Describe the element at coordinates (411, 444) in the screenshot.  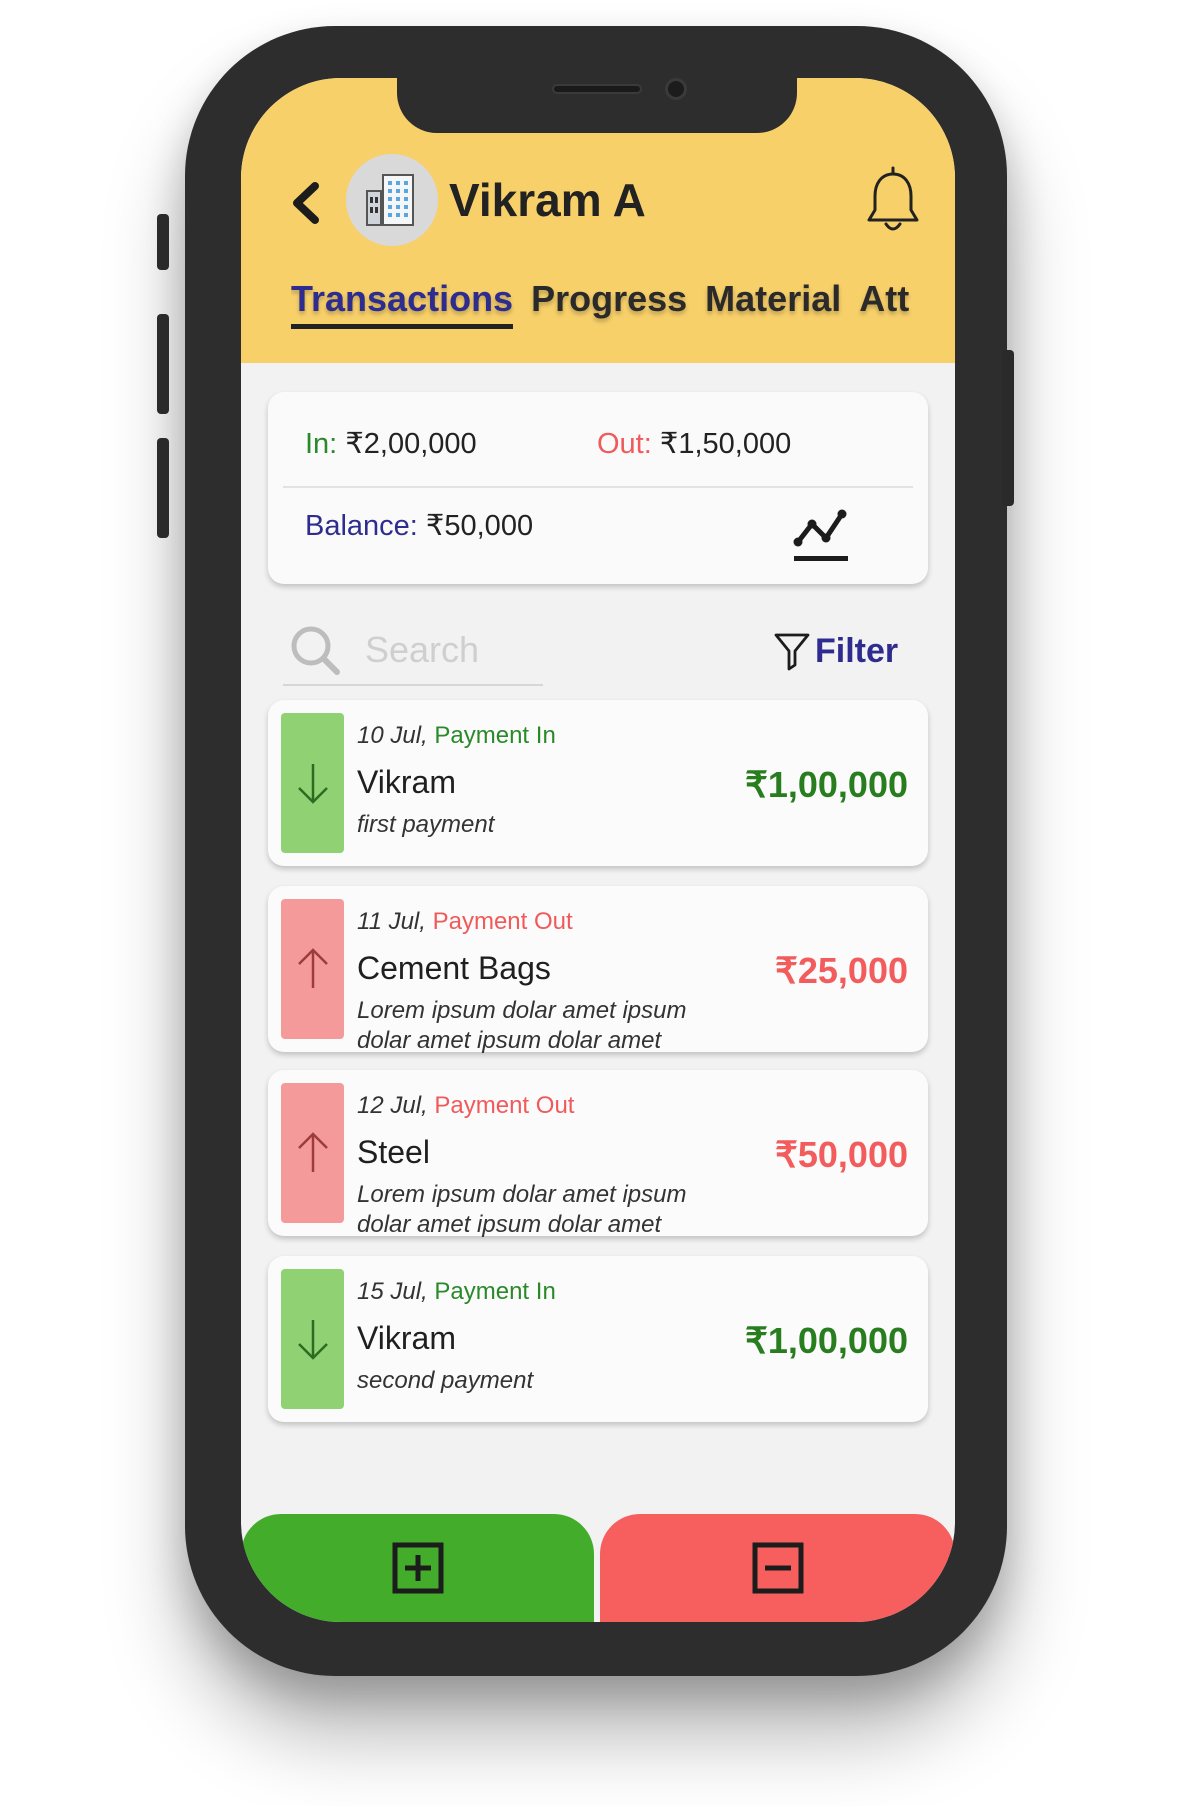
I see `total-in-value: ₹2,00,000` at that location.